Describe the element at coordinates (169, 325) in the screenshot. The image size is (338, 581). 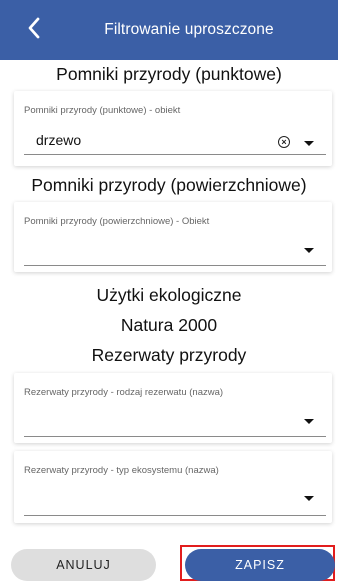
I see `section-heading-natura: Natura 2000` at that location.